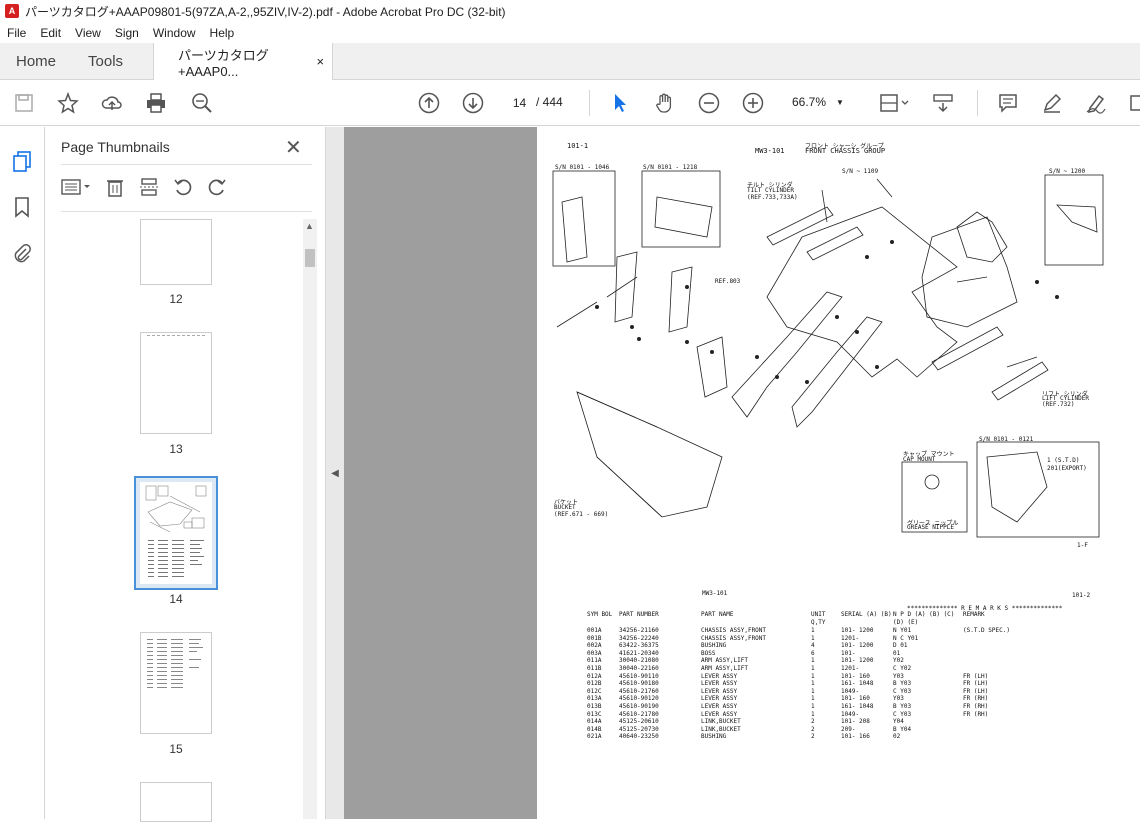 The image size is (1140, 822). Describe the element at coordinates (734, 638) in the screenshot. I see `table-cell: CHASSIS ASSY,FRONT` at that location.